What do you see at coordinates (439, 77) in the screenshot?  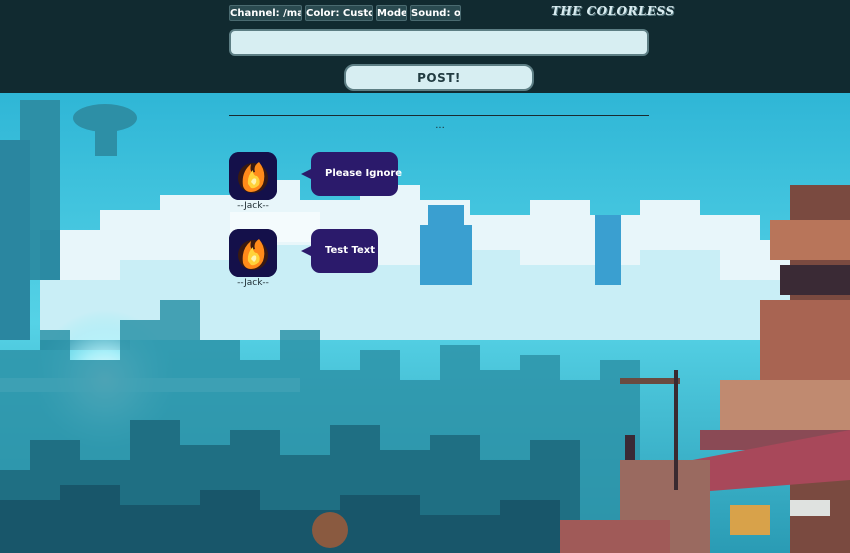 I see `post-button: POST!` at bounding box center [439, 77].